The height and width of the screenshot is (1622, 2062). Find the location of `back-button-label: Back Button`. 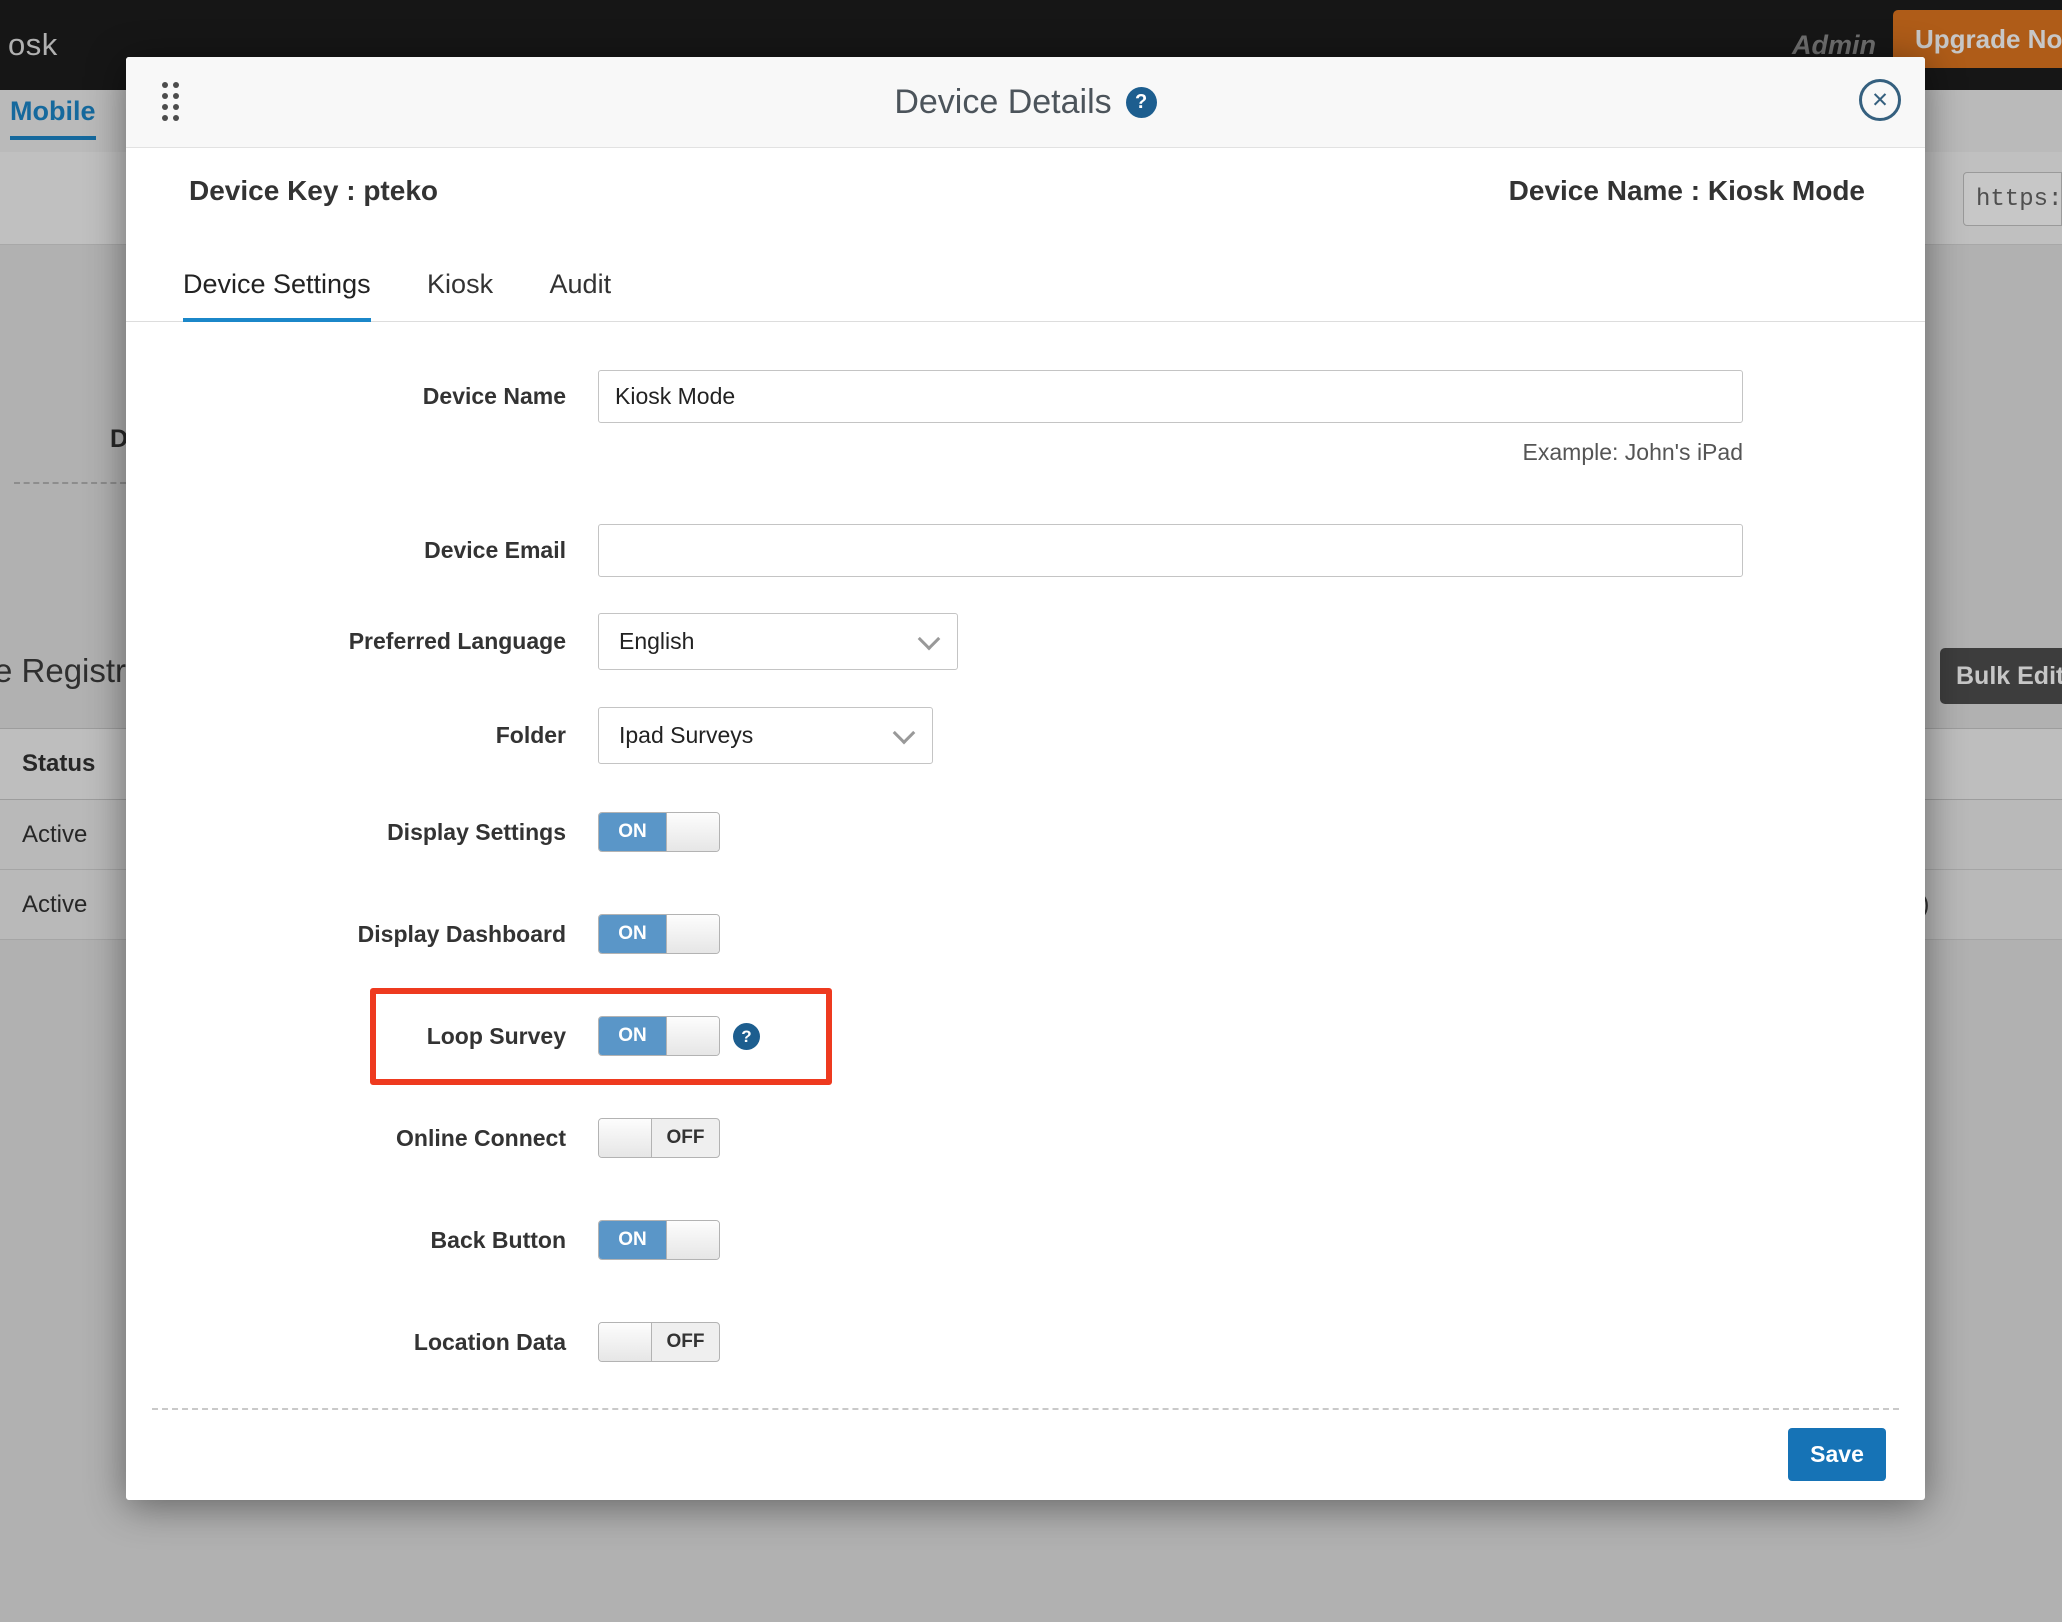

back-button-label: Back Button is located at coordinates (498, 1240).